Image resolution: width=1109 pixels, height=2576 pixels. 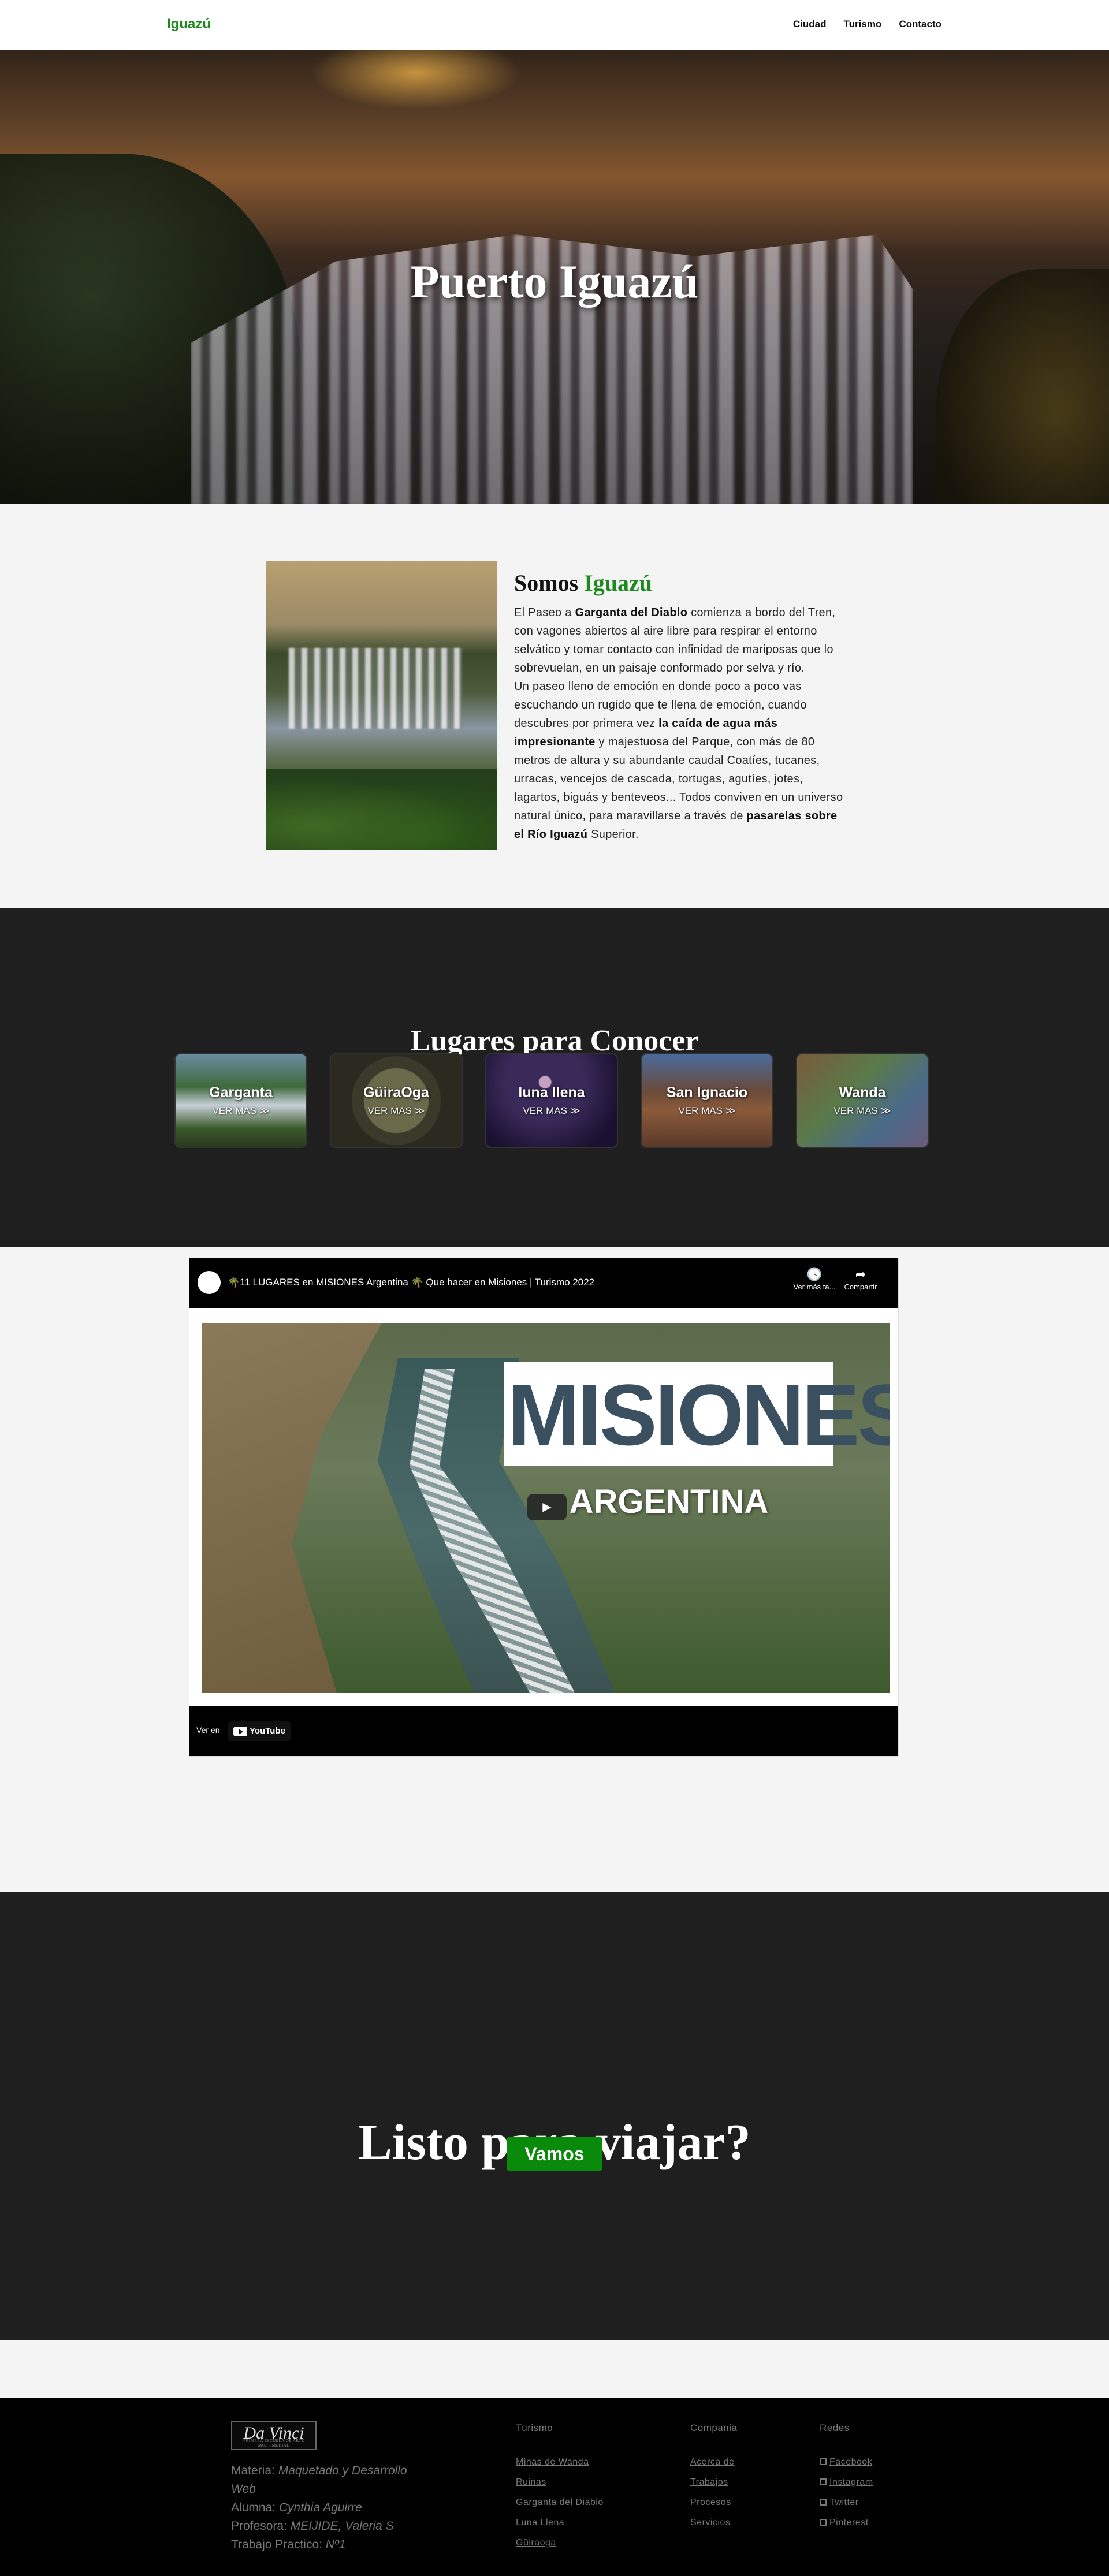 I want to click on place-card-wanda: Wanda VER MAS ≫, so click(x=862, y=1100).